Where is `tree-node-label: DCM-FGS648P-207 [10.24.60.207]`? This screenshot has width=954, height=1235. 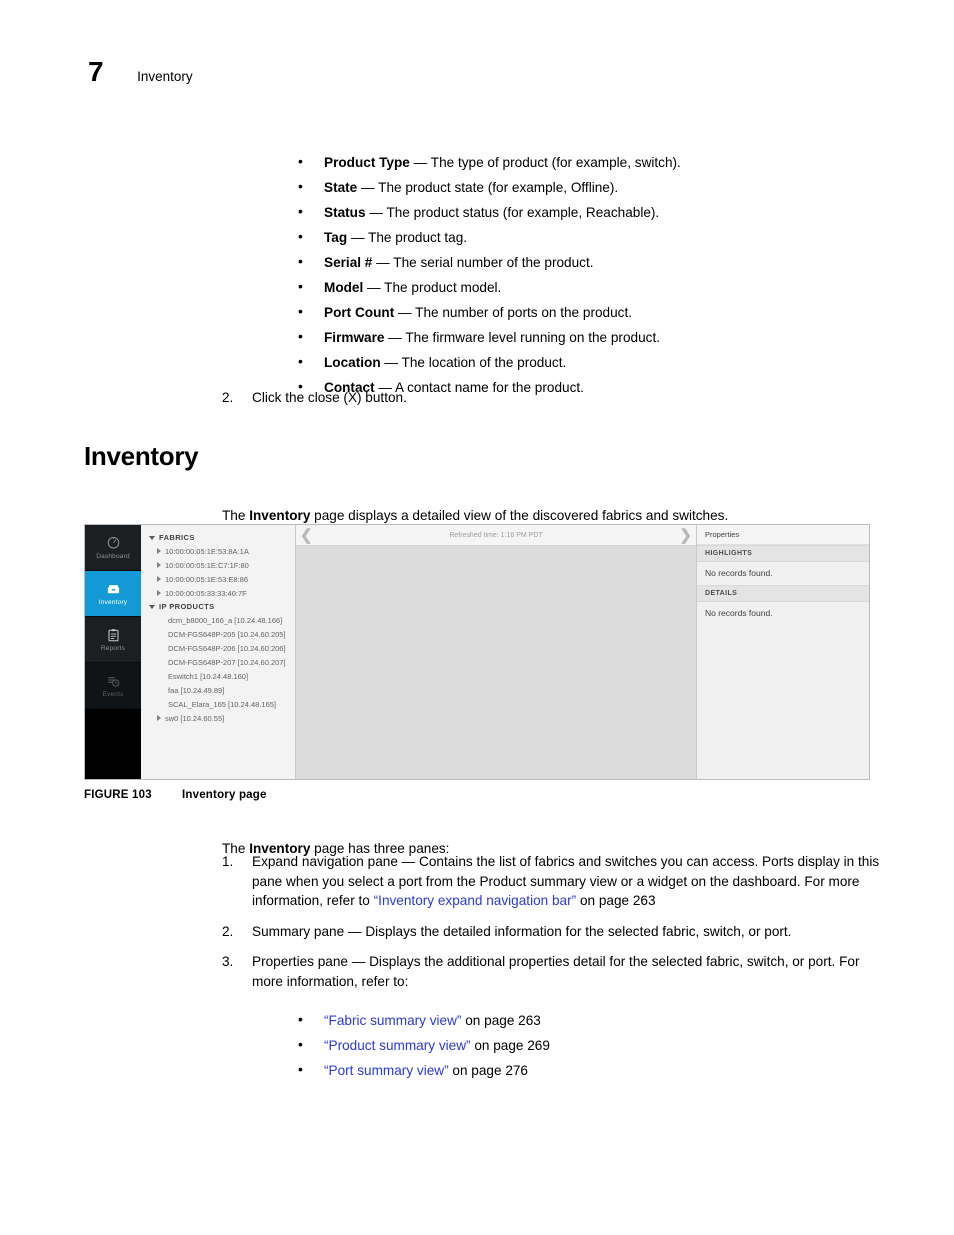
tree-node-label: DCM-FGS648P-207 [10.24.60.207] is located at coordinates (227, 662).